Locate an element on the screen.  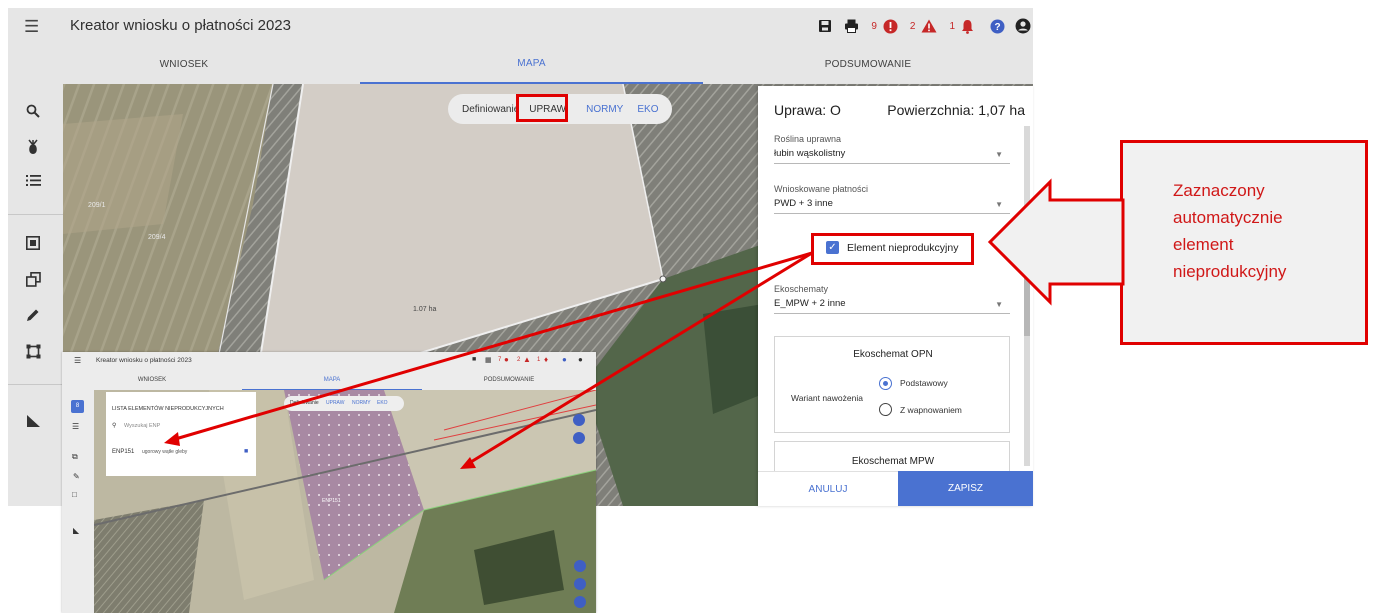
mode-upraw: UPRAW is located at coordinates (335, 403).